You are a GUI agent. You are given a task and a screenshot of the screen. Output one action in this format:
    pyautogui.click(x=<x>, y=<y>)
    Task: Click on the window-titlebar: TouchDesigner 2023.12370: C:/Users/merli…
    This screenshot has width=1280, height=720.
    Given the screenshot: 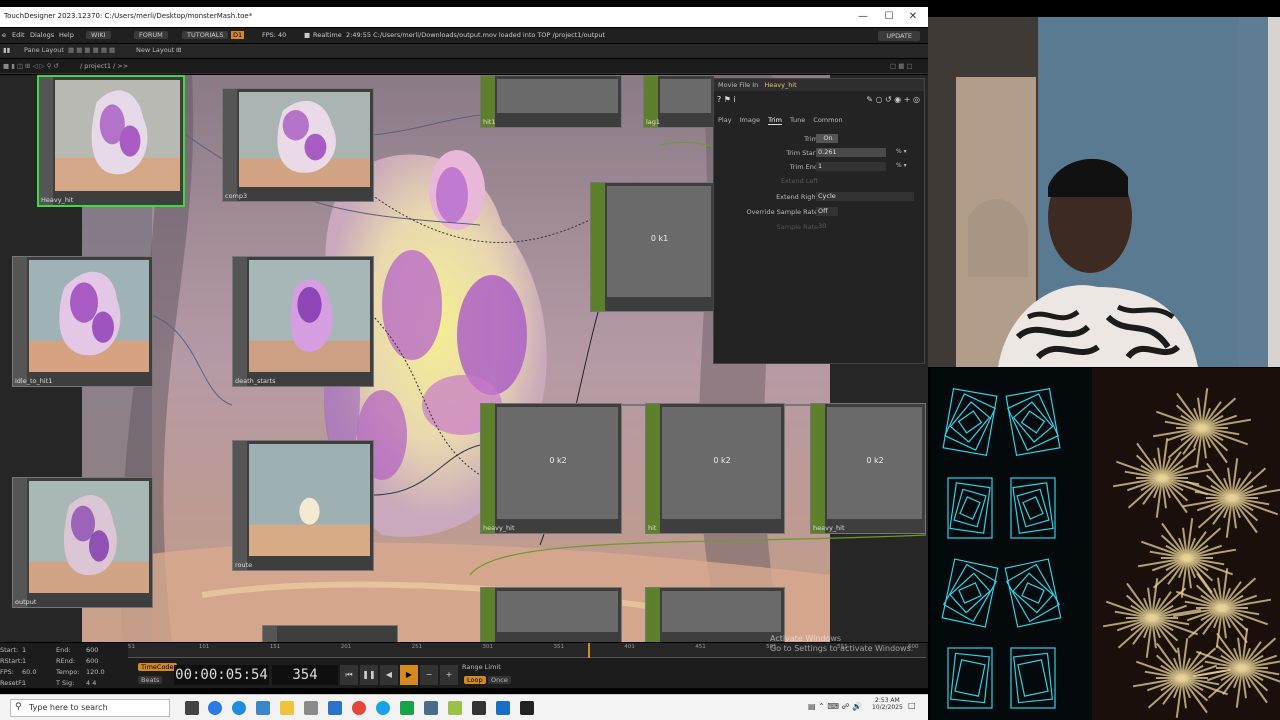 What is the action you would take?
    pyautogui.click(x=464, y=17)
    